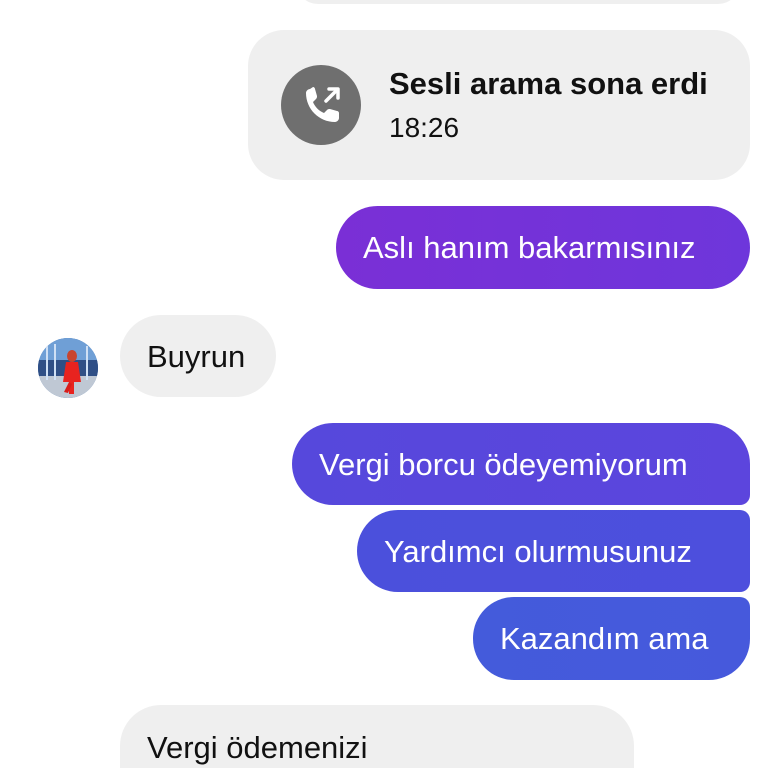 The height and width of the screenshot is (768, 768). What do you see at coordinates (543, 247) in the screenshot?
I see `message-bubble-outgoing: Aslı hanım bakarmısınız` at bounding box center [543, 247].